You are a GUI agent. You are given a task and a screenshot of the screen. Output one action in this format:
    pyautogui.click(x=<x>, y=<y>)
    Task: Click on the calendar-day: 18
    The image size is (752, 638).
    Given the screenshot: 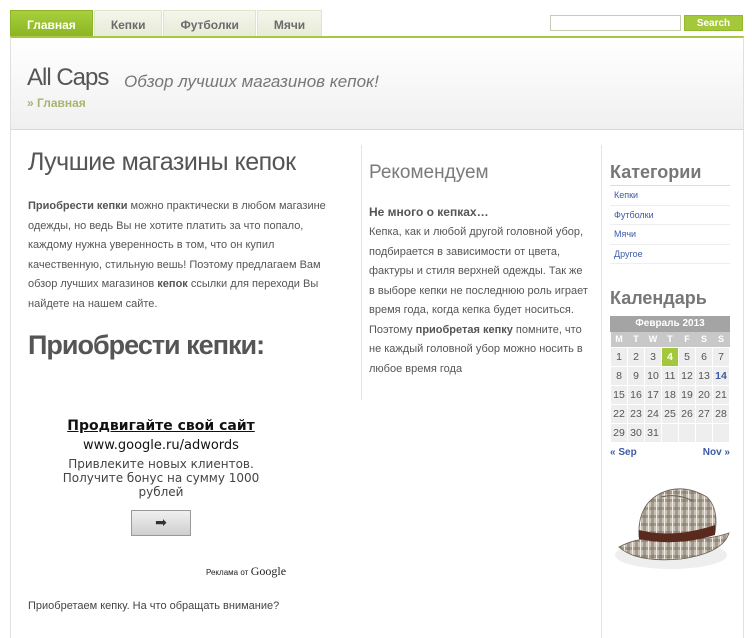 What is the action you would take?
    pyautogui.click(x=670, y=394)
    